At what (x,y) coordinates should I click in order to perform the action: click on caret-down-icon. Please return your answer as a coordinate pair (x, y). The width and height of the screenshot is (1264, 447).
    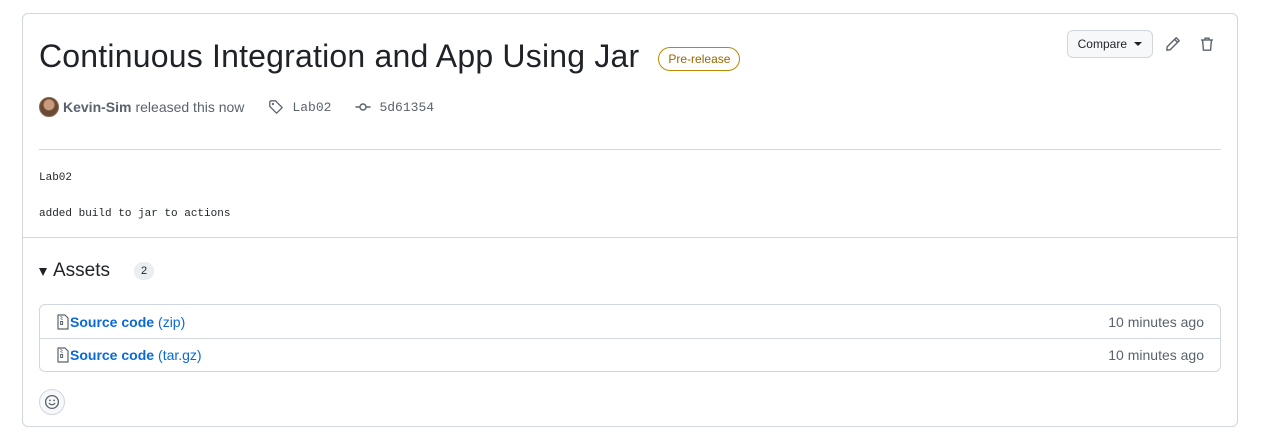
    Looking at the image, I should click on (1138, 44).